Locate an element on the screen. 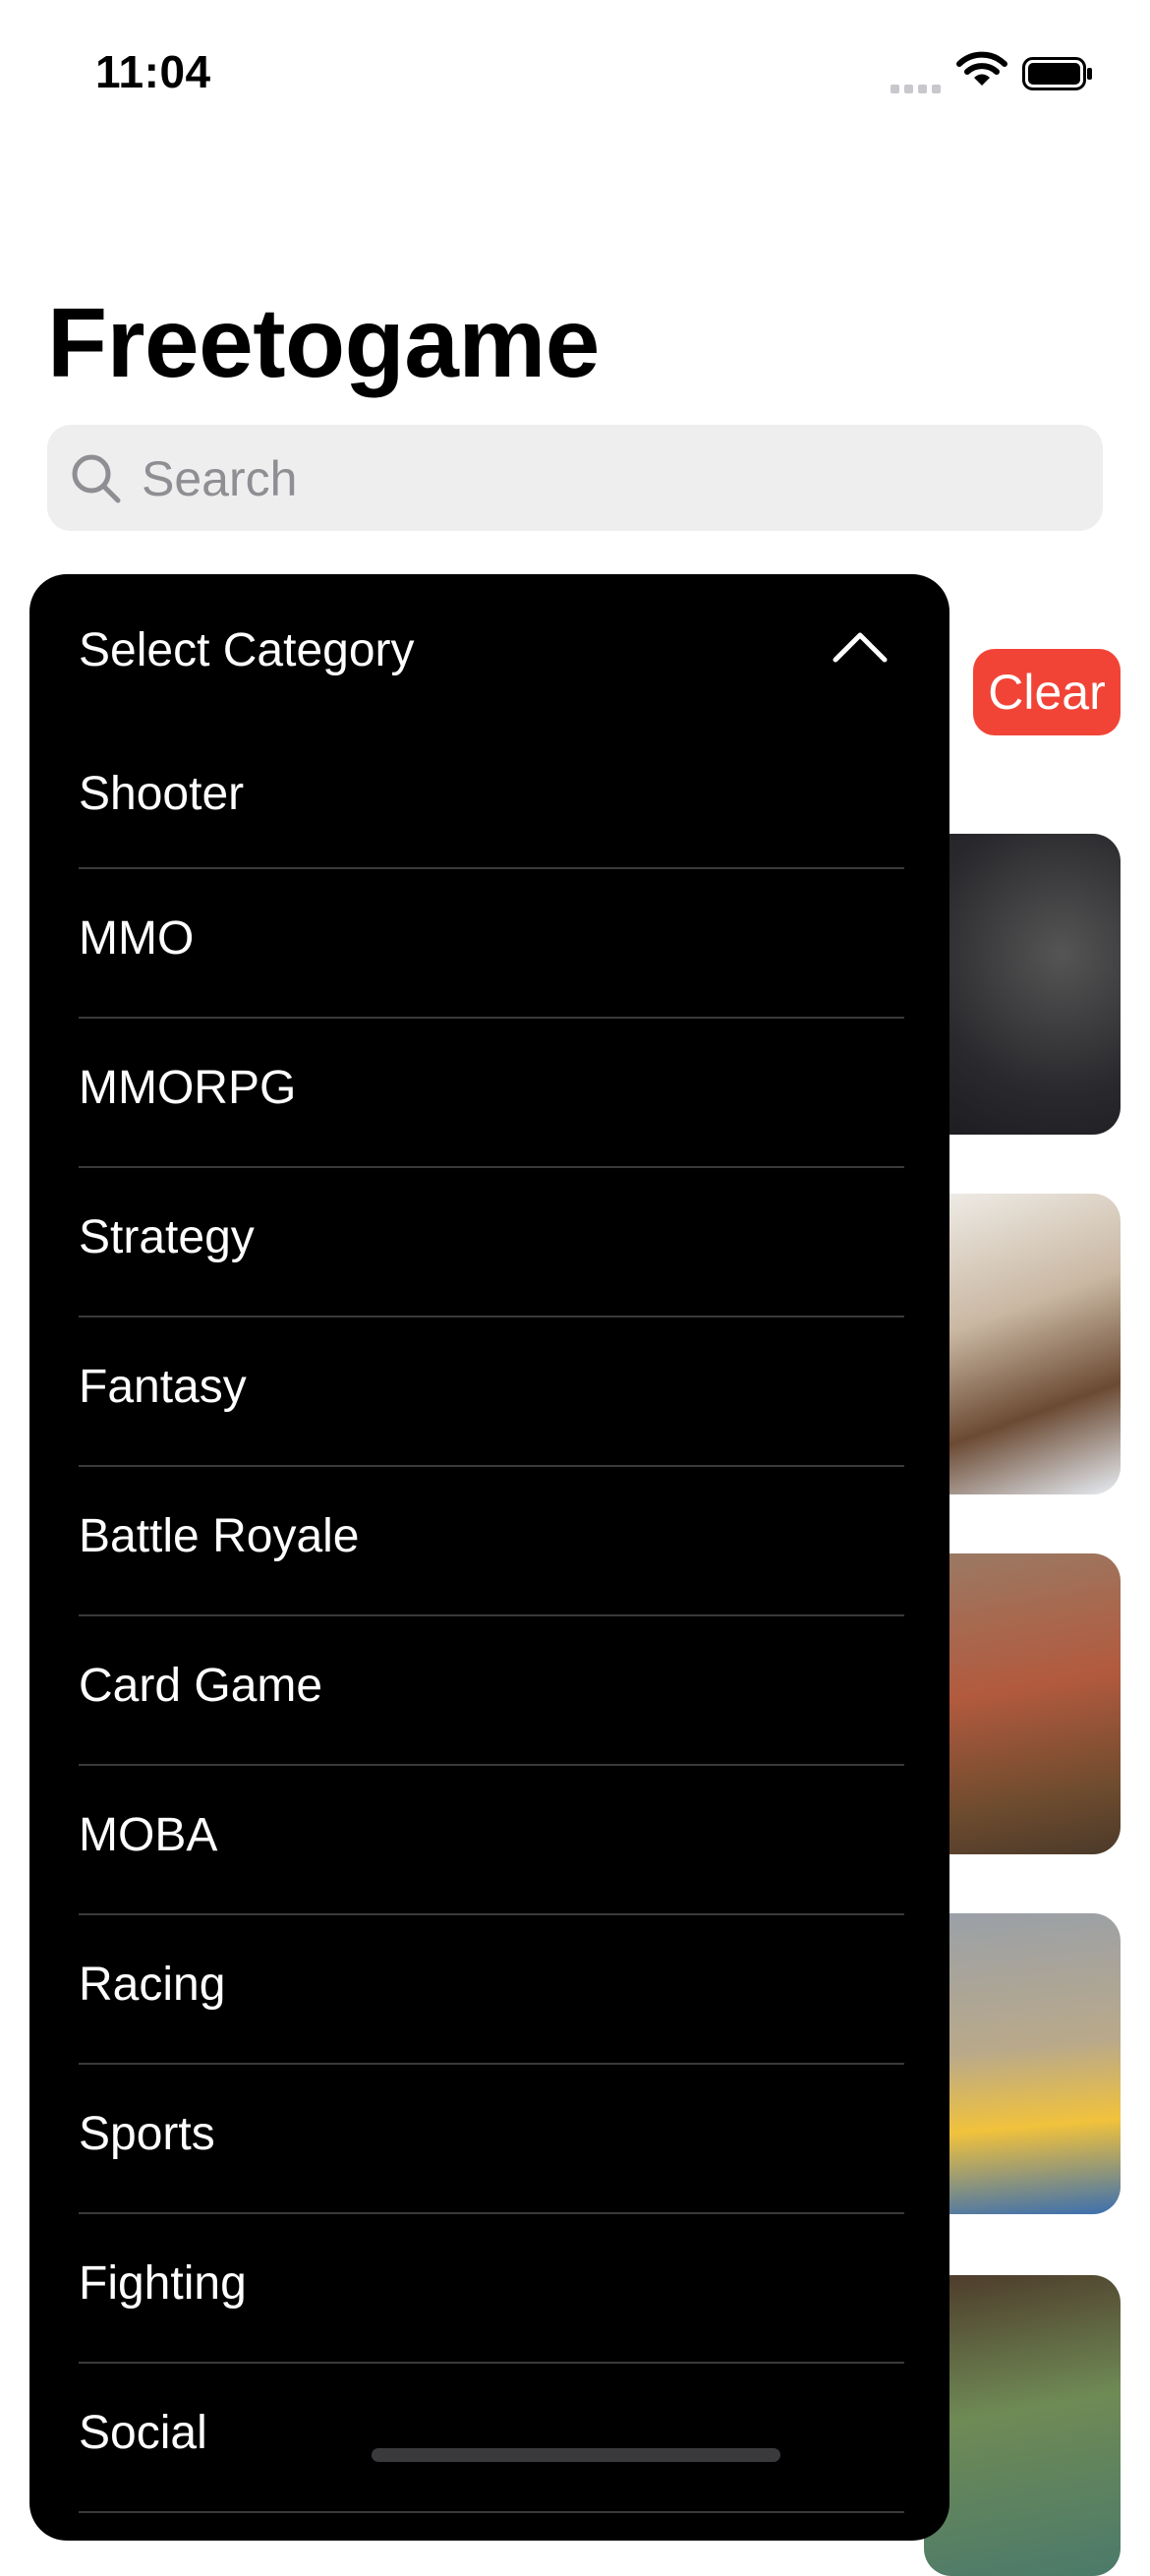  category-option: MMORPG is located at coordinates (491, 1093).